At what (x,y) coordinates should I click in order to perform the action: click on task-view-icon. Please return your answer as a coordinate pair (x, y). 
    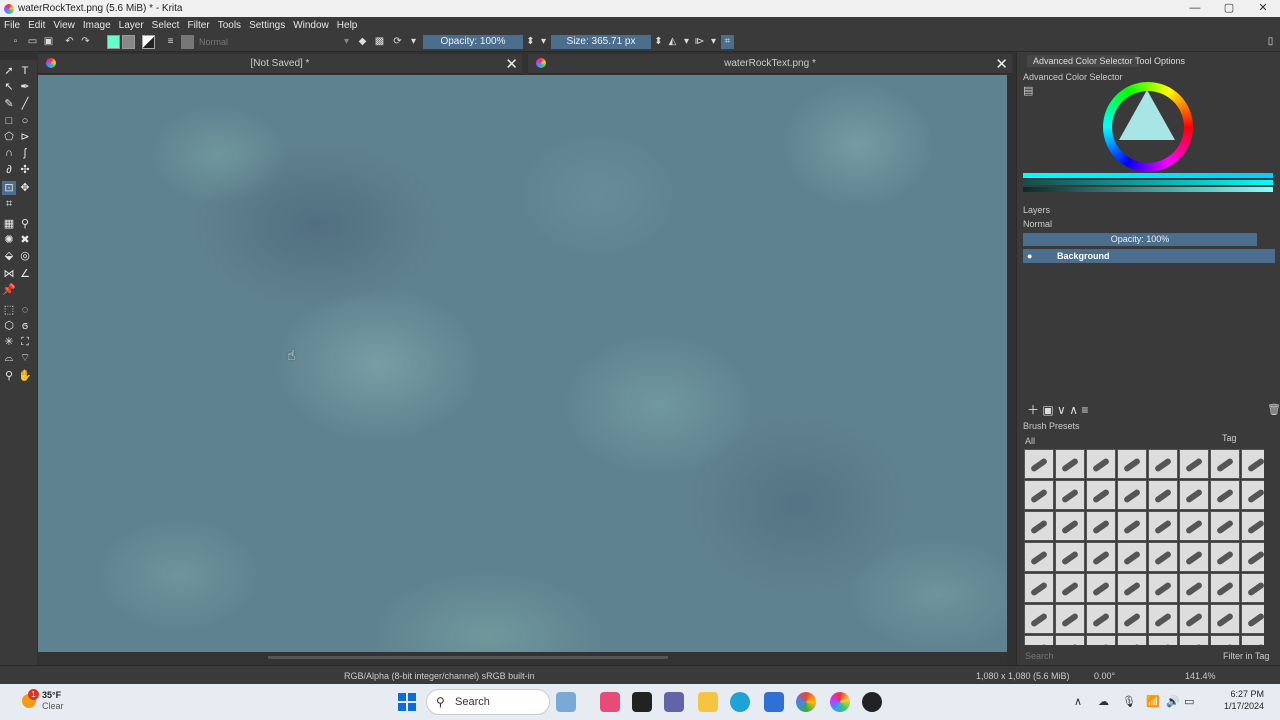
    Looking at the image, I should click on (566, 702).